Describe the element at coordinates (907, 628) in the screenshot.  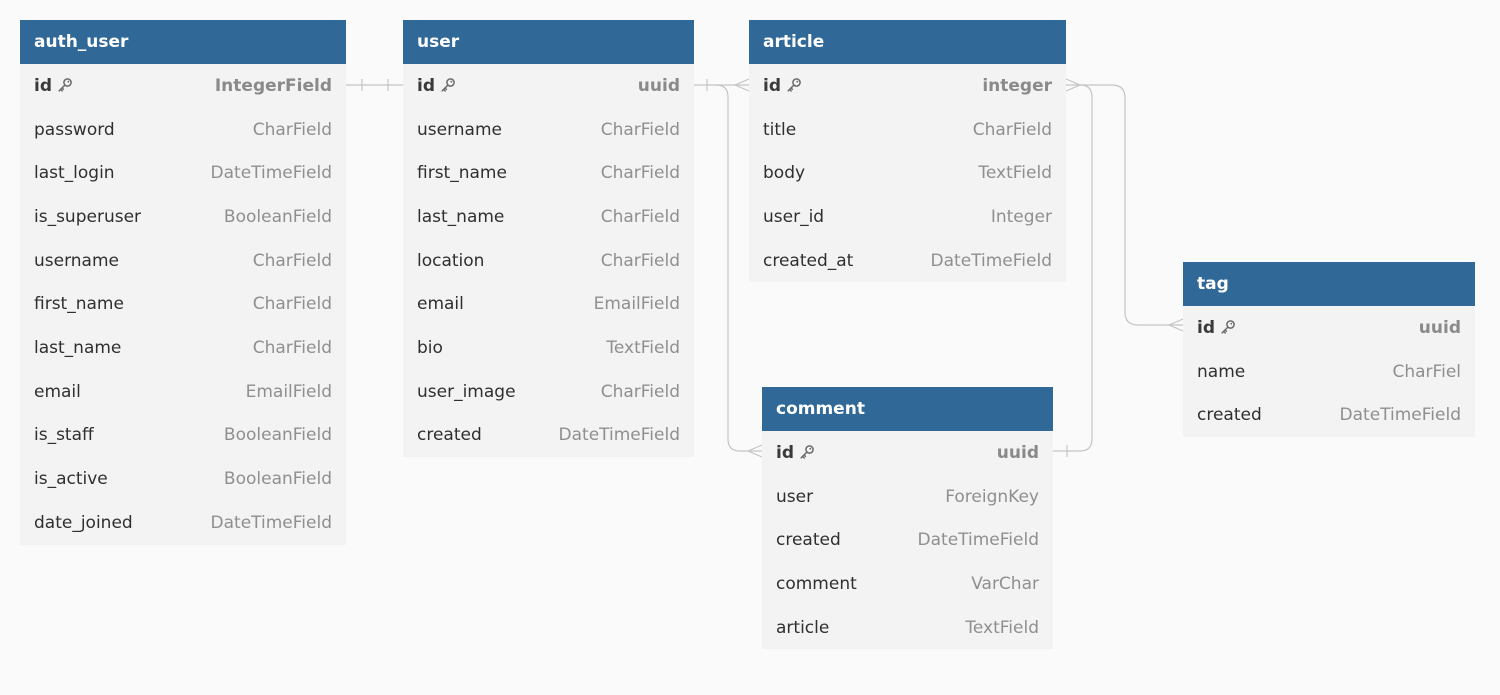
I see `field-row: article TextField` at that location.